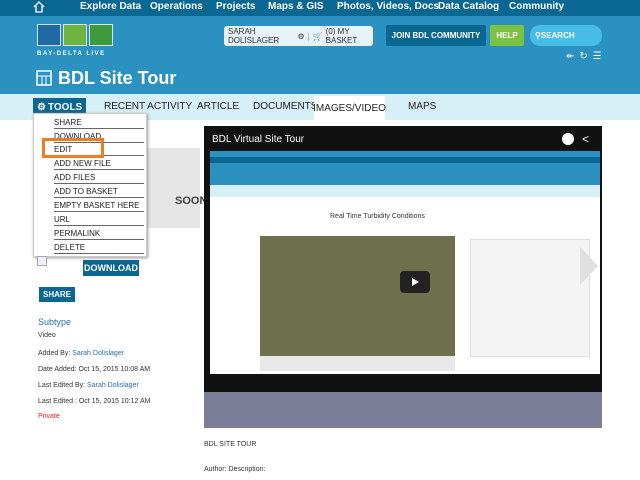  Describe the element at coordinates (110, 6) in the screenshot. I see `nav-explore-data: Explore Data` at that location.